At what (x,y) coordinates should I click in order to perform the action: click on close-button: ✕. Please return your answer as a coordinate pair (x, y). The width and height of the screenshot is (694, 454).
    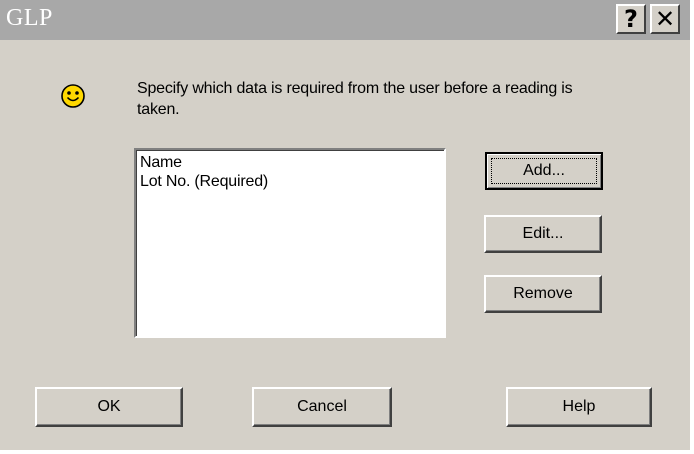
    Looking at the image, I should click on (665, 19).